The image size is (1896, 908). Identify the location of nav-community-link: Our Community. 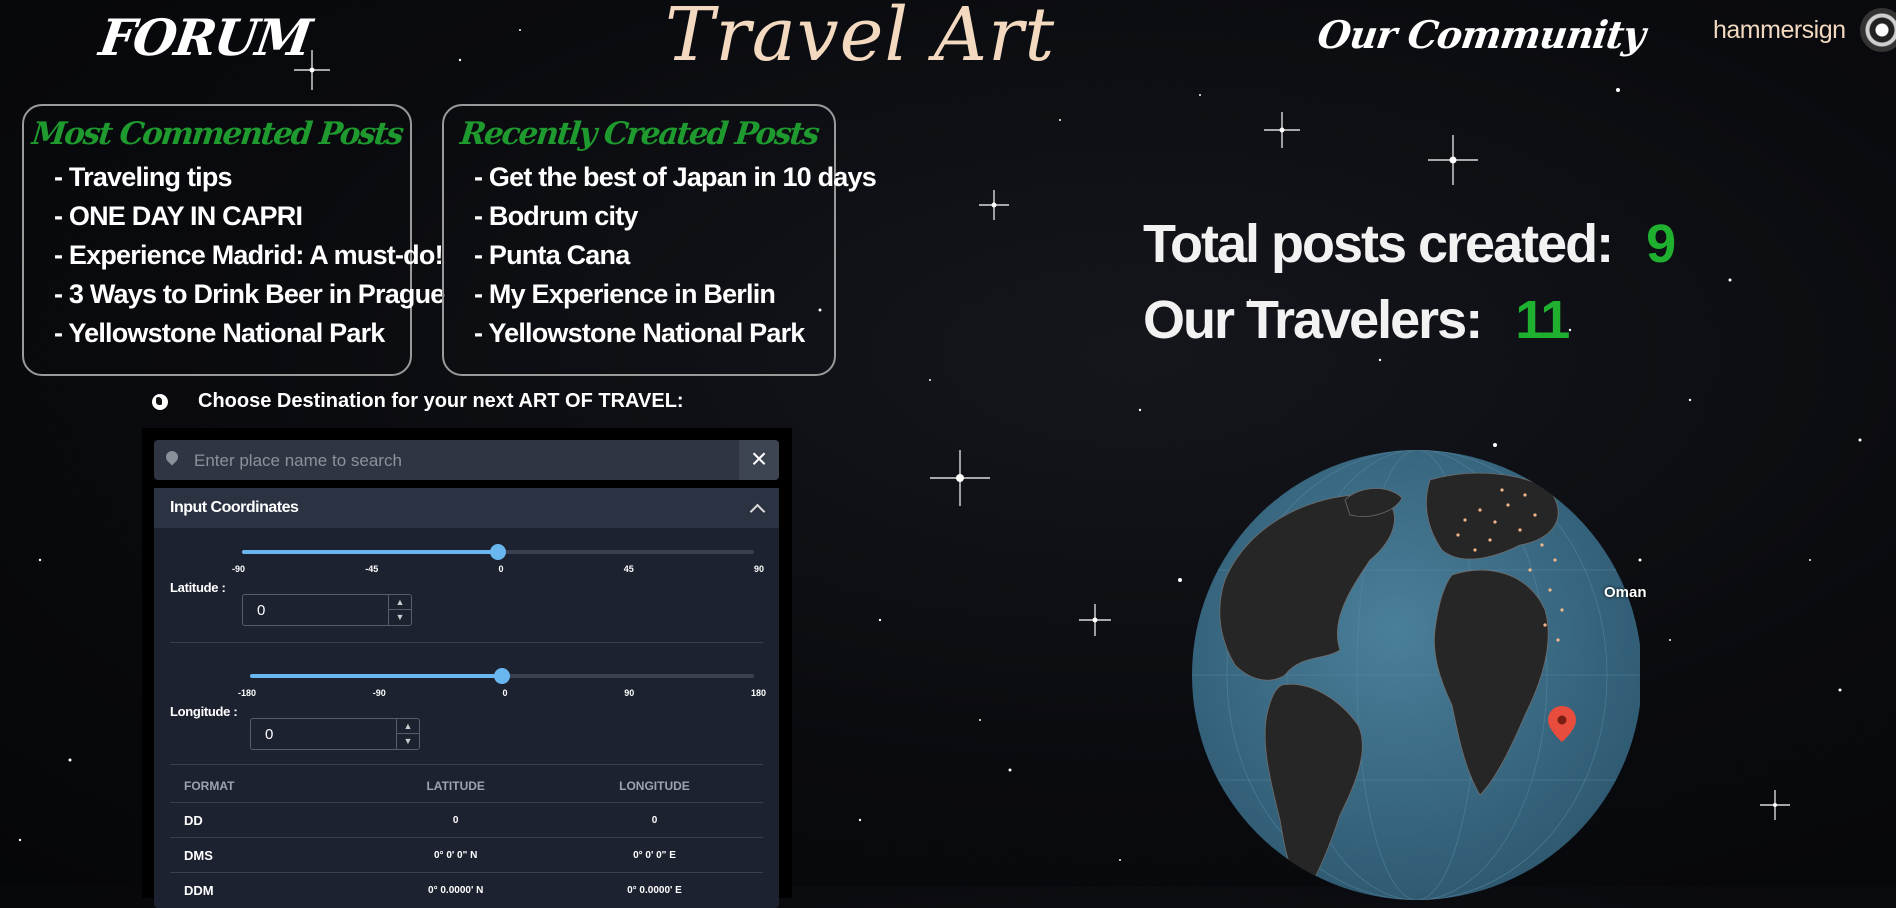
(1481, 34).